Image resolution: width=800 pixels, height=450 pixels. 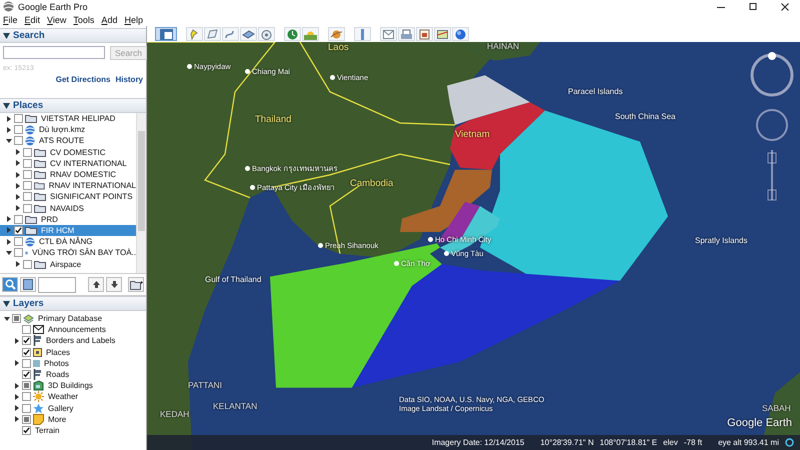 What do you see at coordinates (68, 242) in the screenshot?
I see `tree-row: CTL ĐÀ NẴNG` at bounding box center [68, 242].